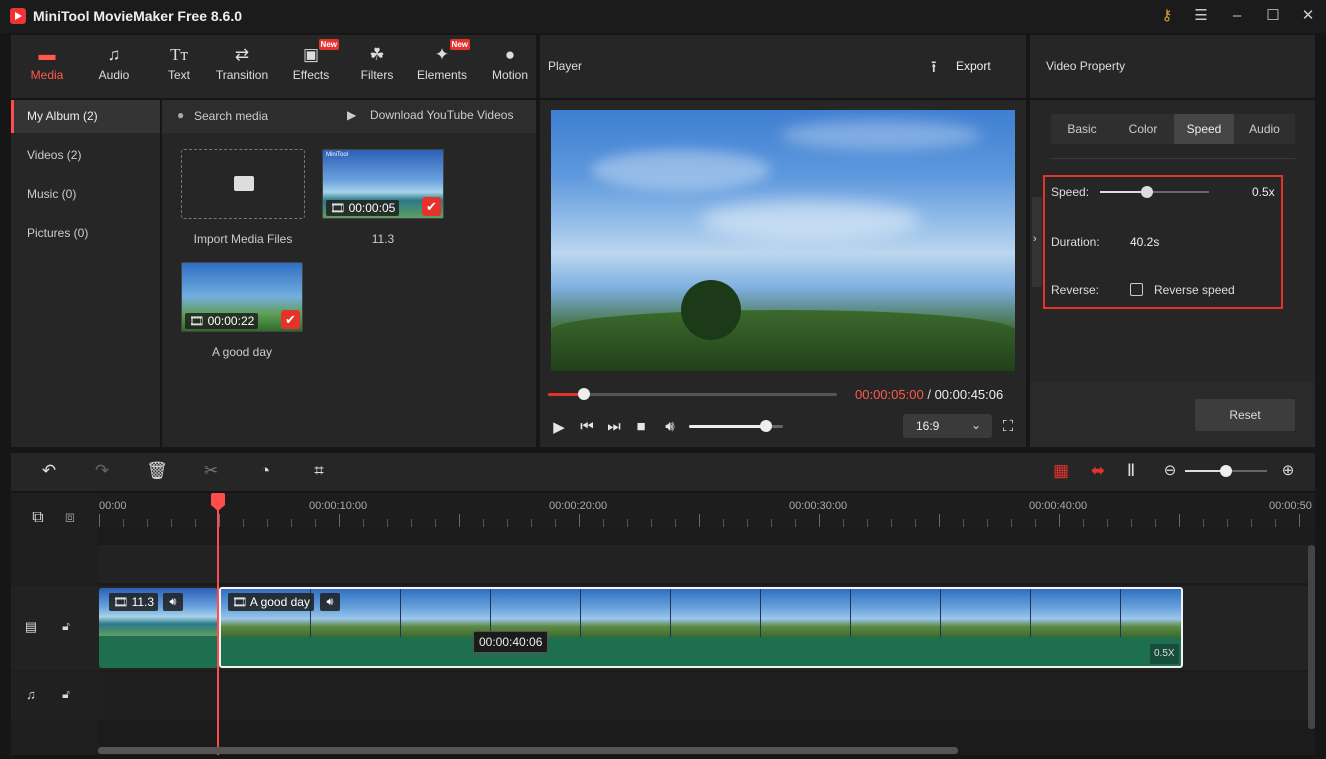  What do you see at coordinates (337, 155) in the screenshot?
I see `thumbnail-watermark: MiniTool` at bounding box center [337, 155].